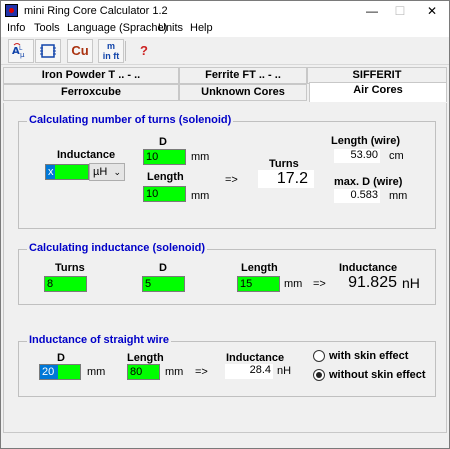  What do you see at coordinates (143, 372) in the screenshot?
I see `wire-length-input: 80` at bounding box center [143, 372].